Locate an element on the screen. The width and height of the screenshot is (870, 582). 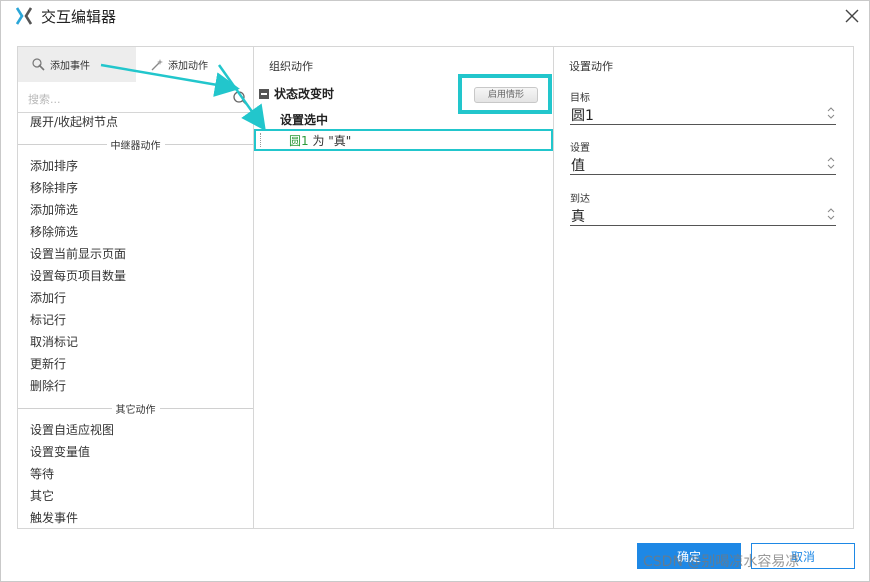
axure-logo-icon is located at coordinates (24, 16).